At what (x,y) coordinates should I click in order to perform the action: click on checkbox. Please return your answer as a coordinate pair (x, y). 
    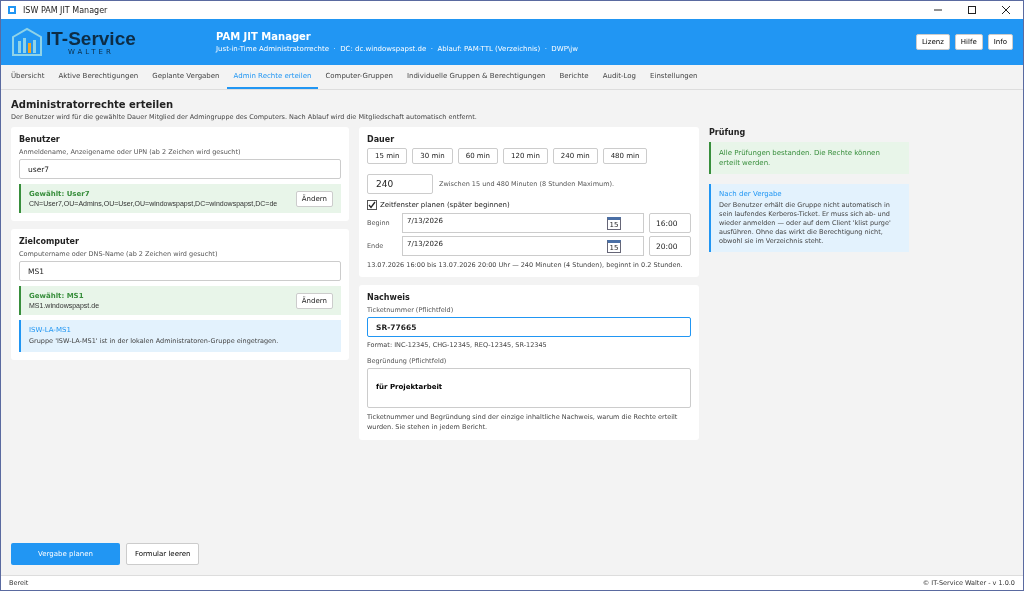
    Looking at the image, I should click on (372, 205).